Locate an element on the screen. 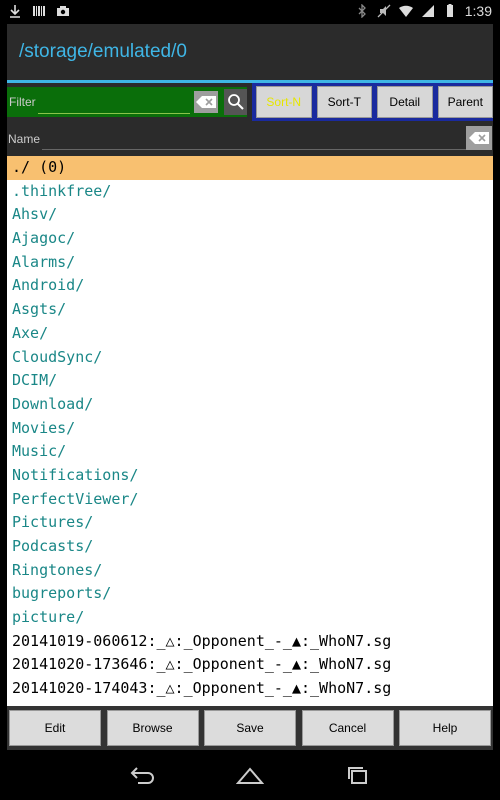  search-button is located at coordinates (235, 102).